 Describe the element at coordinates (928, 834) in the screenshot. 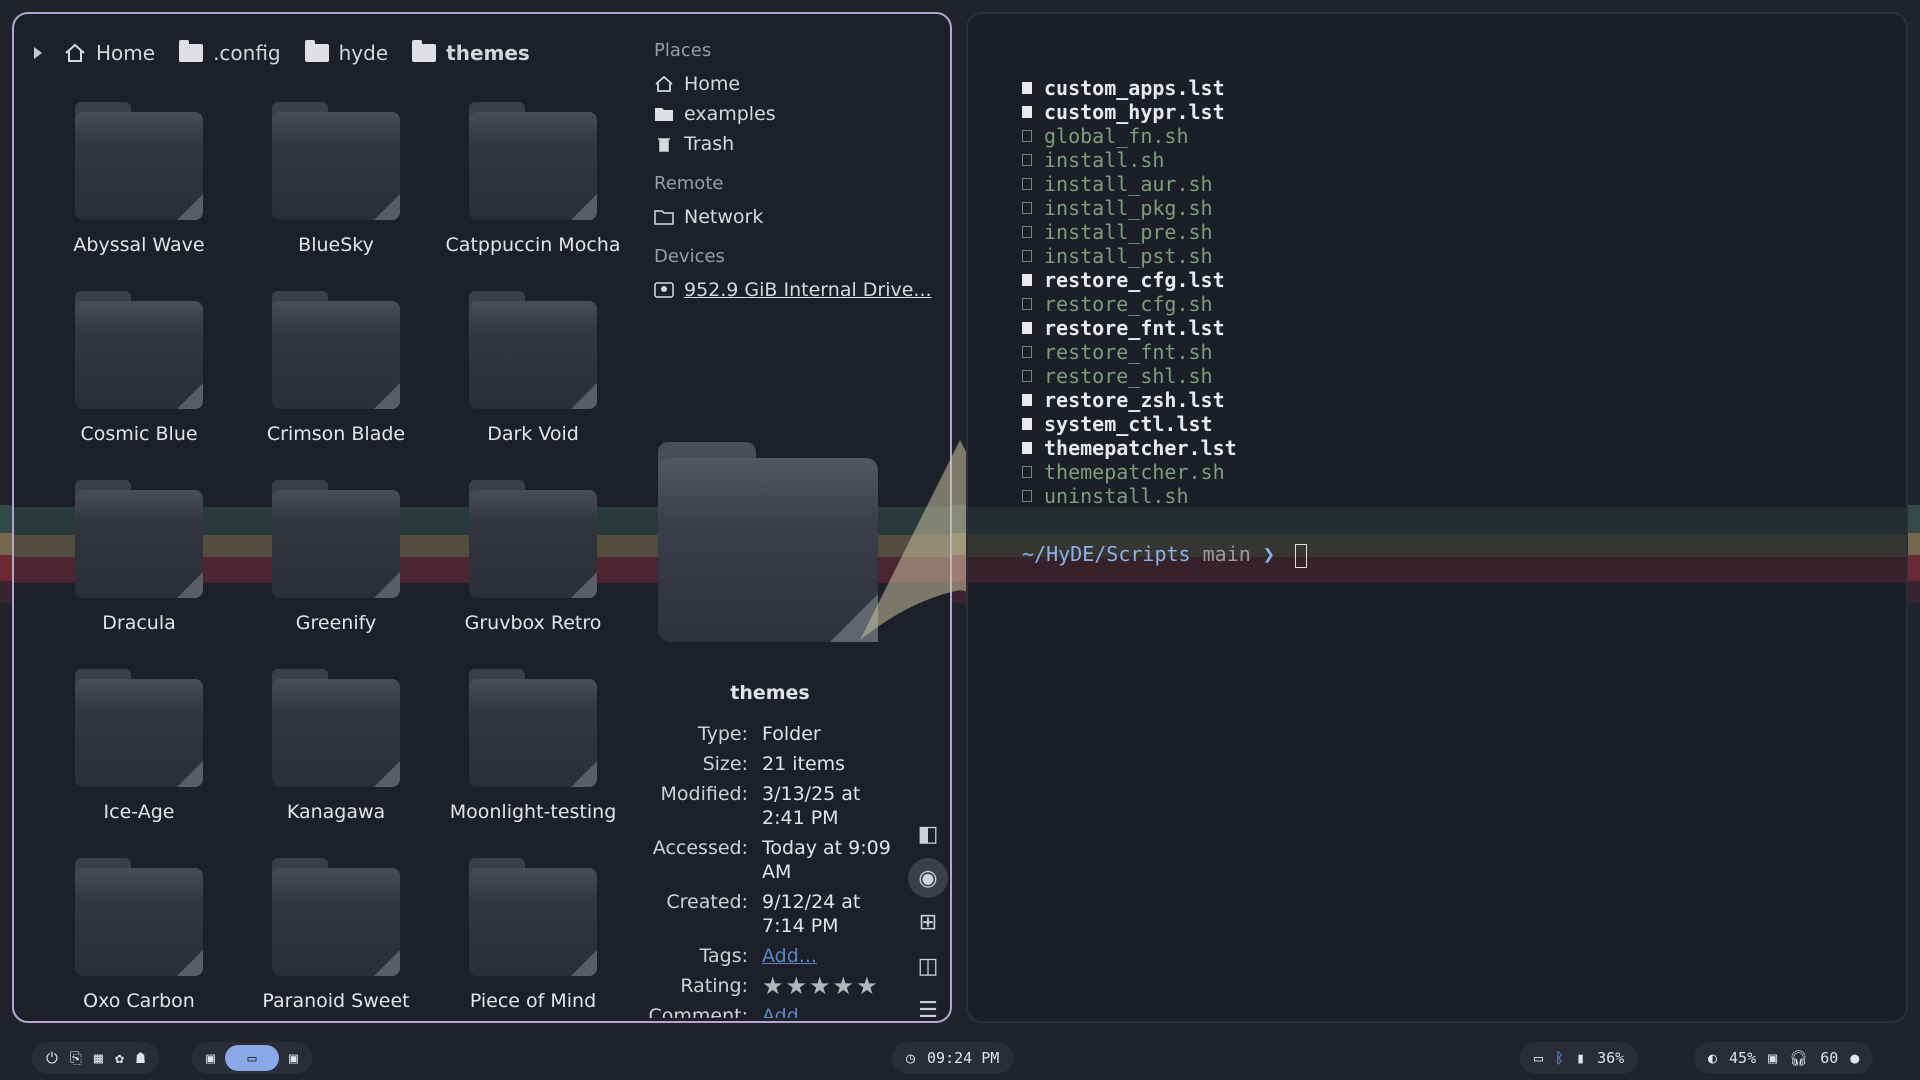

I see `bookmark-button: ◧` at that location.